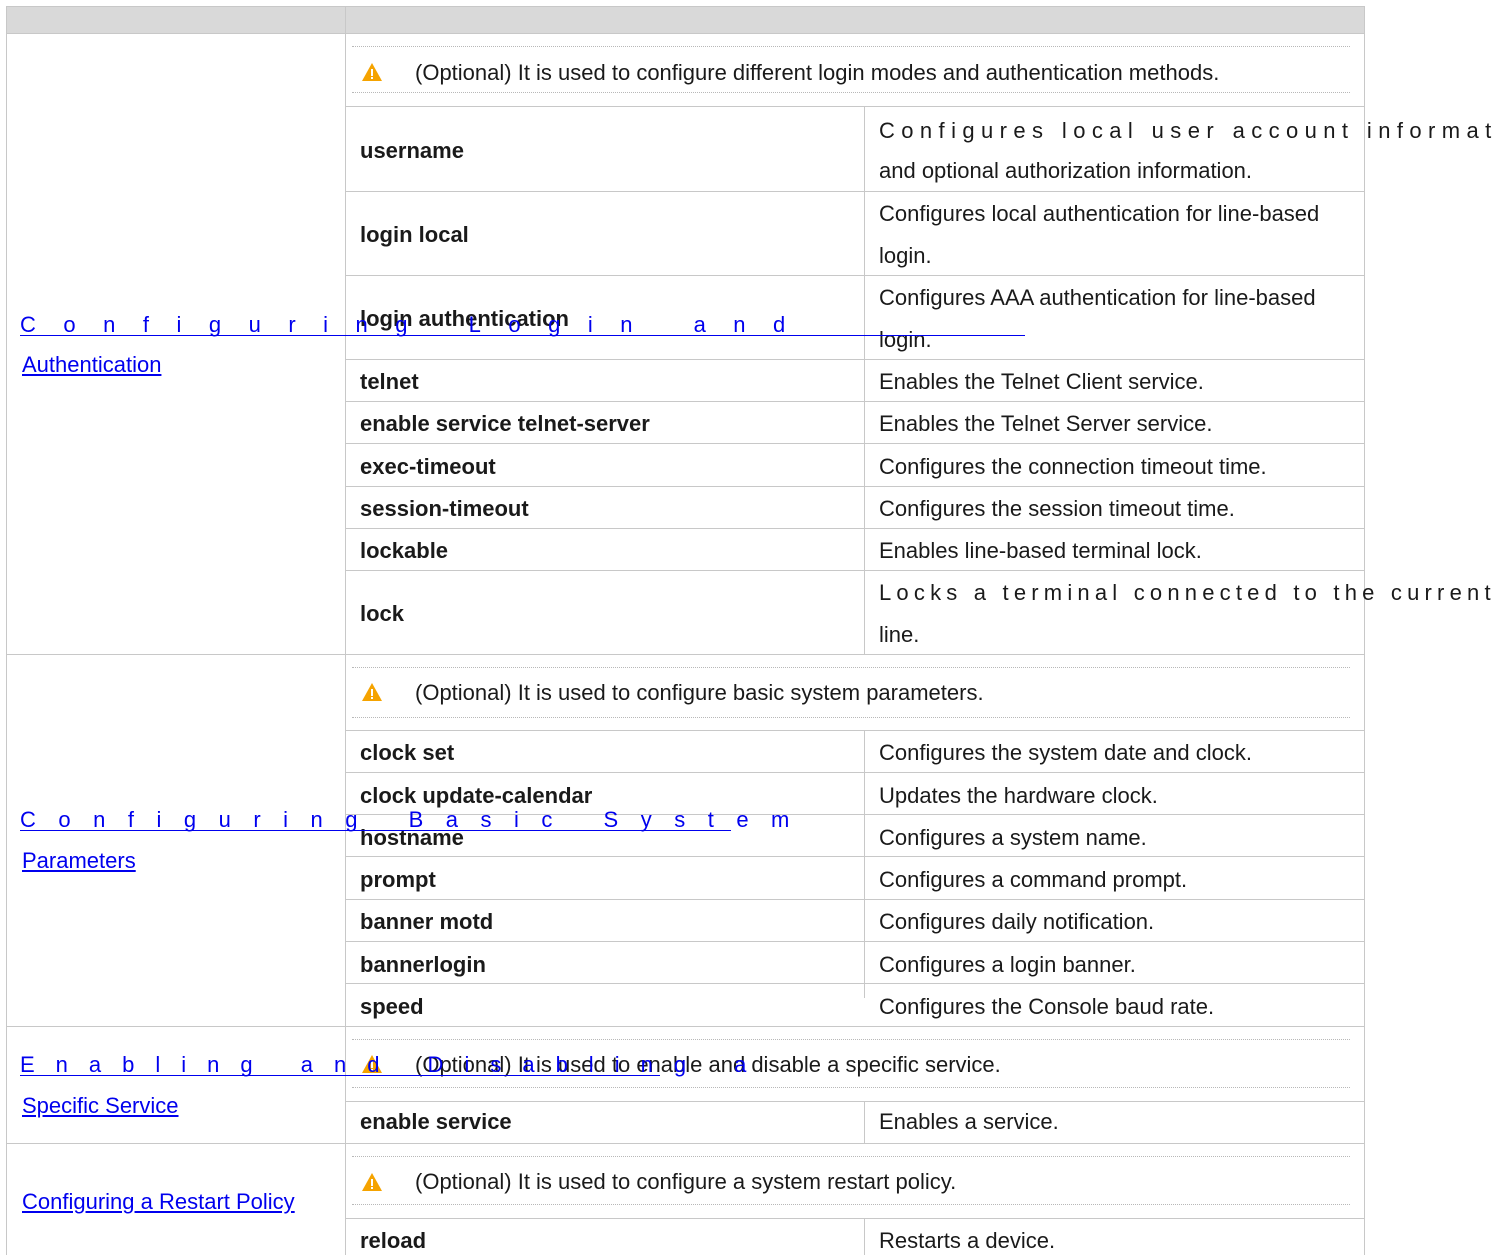 This screenshot has width=1492, height=1255. Describe the element at coordinates (100, 1106) in the screenshot. I see `link-specific-service: Specific Service` at that location.